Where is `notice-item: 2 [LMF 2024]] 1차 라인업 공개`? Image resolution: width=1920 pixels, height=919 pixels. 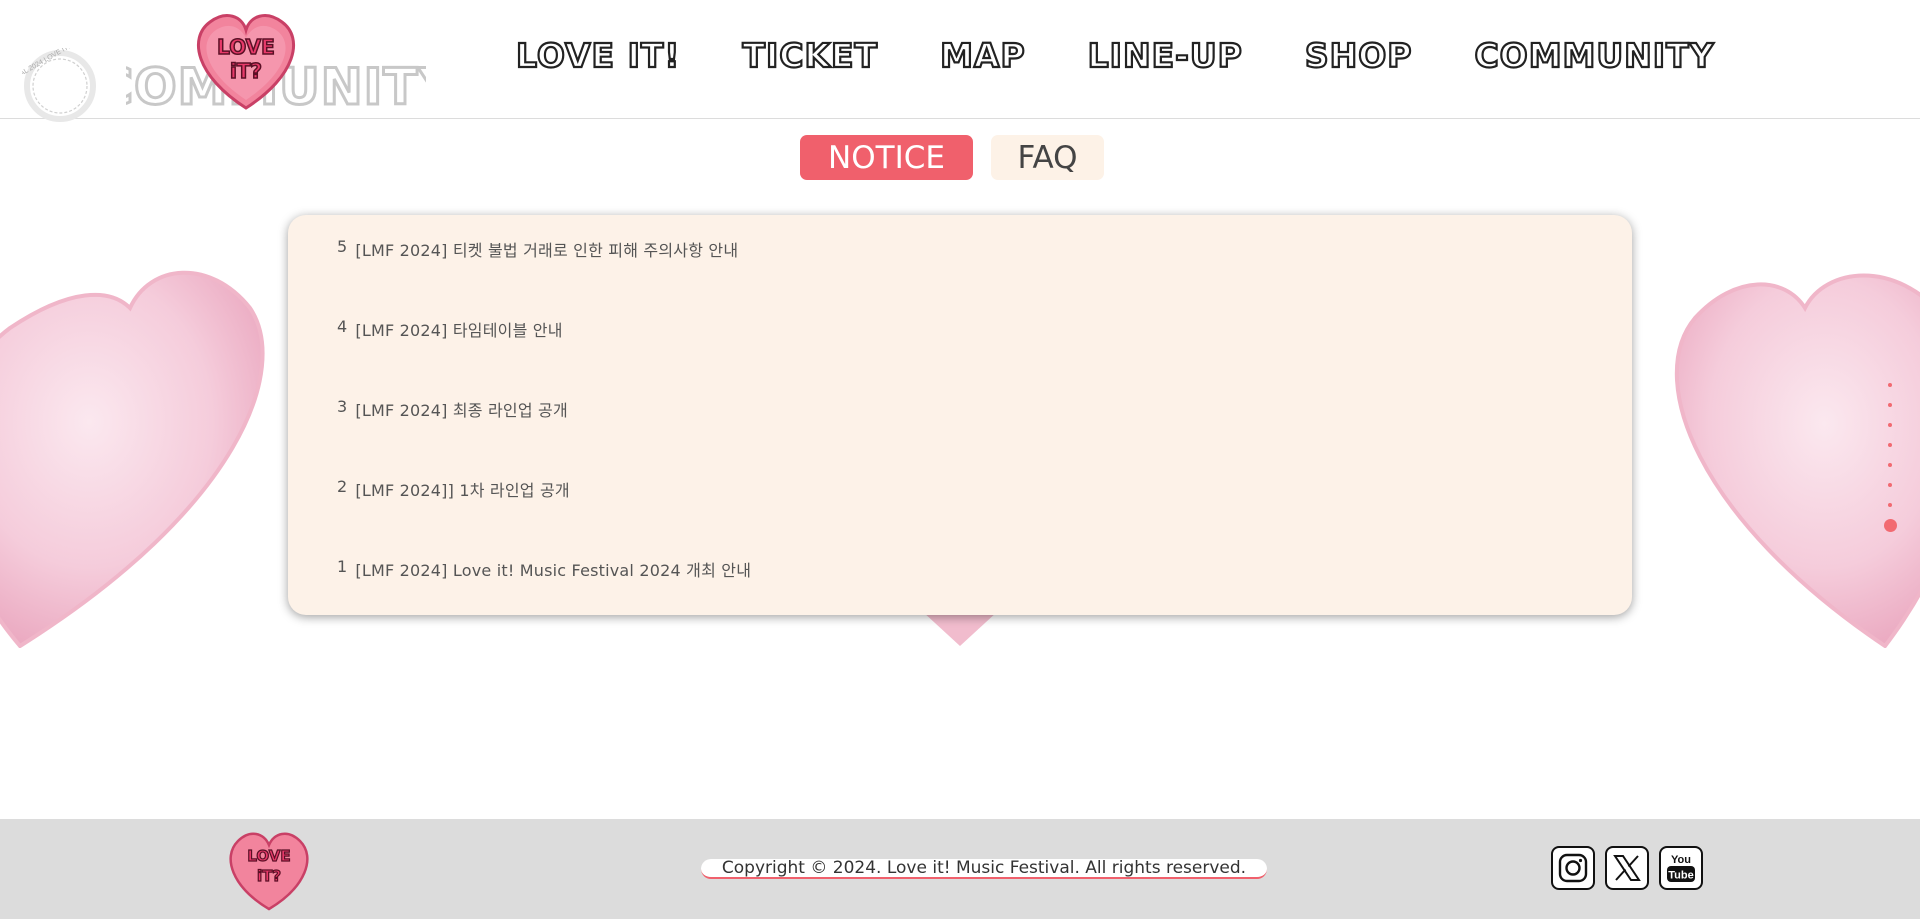
notice-item: 2 [LMF 2024]] 1차 라인업 공개 is located at coordinates (984, 517).